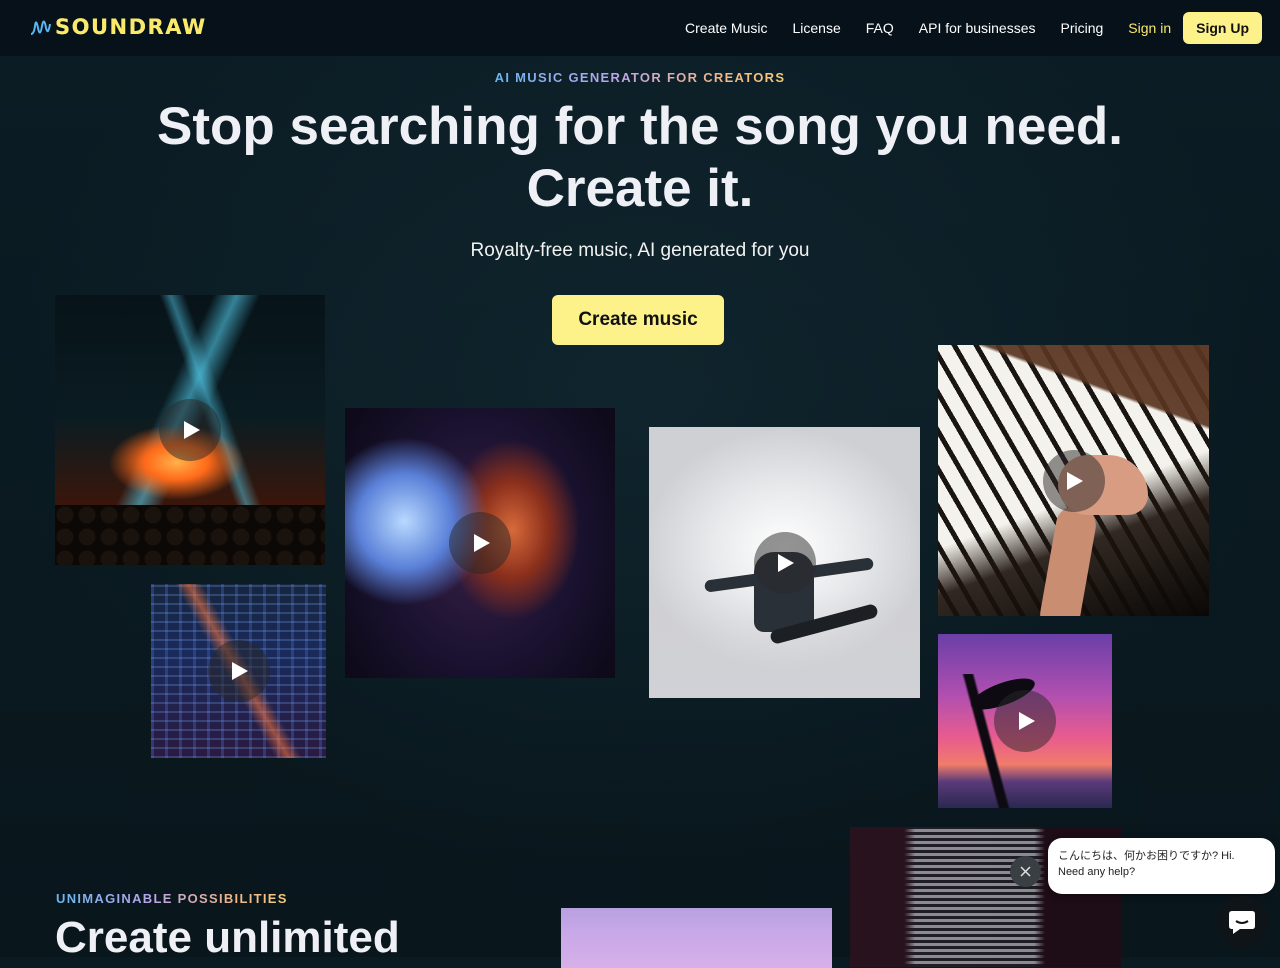 This screenshot has width=1280, height=968. I want to click on logo-text: SOUNDRAW, so click(131, 27).